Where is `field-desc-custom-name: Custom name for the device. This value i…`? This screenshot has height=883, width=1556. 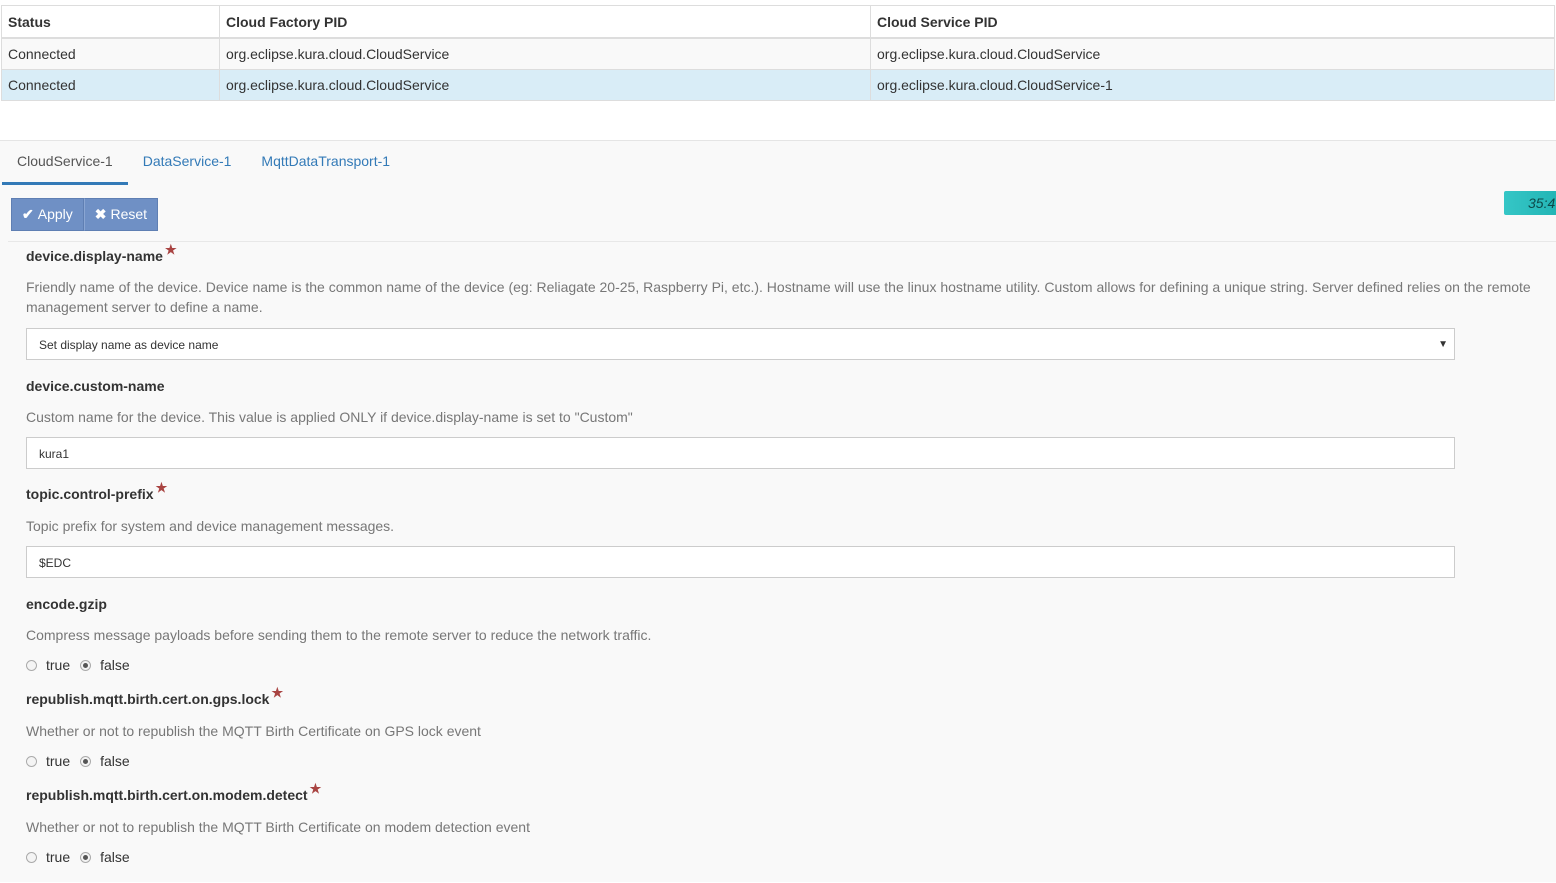
field-desc-custom-name: Custom name for the device. This value i… is located at coordinates (329, 417).